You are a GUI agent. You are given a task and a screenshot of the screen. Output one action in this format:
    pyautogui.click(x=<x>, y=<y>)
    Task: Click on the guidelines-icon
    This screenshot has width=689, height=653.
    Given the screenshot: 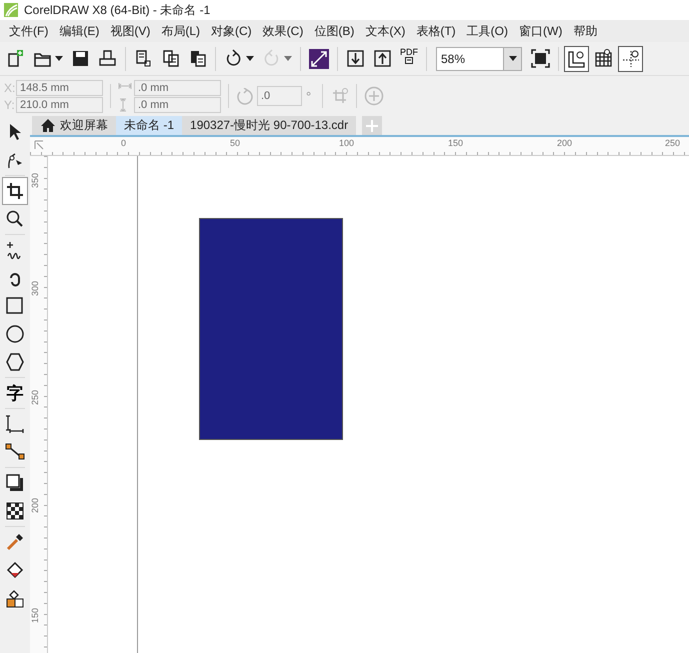 What is the action you would take?
    pyautogui.click(x=630, y=58)
    